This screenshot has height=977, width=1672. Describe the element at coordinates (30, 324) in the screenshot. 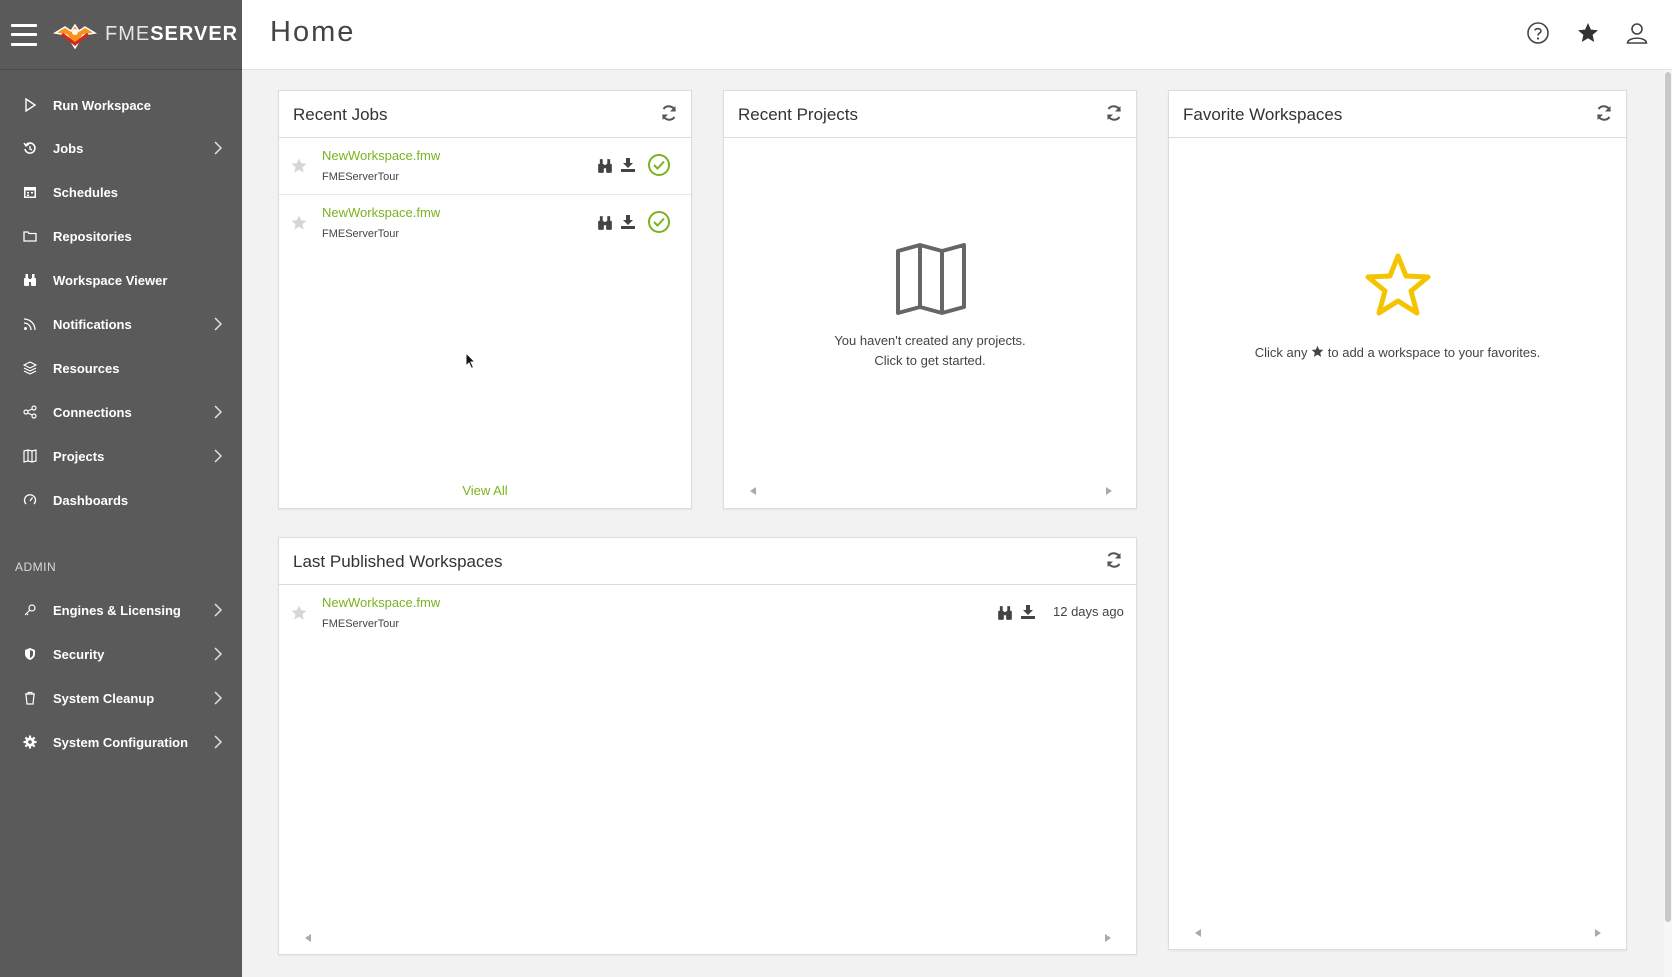

I see `rss-icon` at that location.